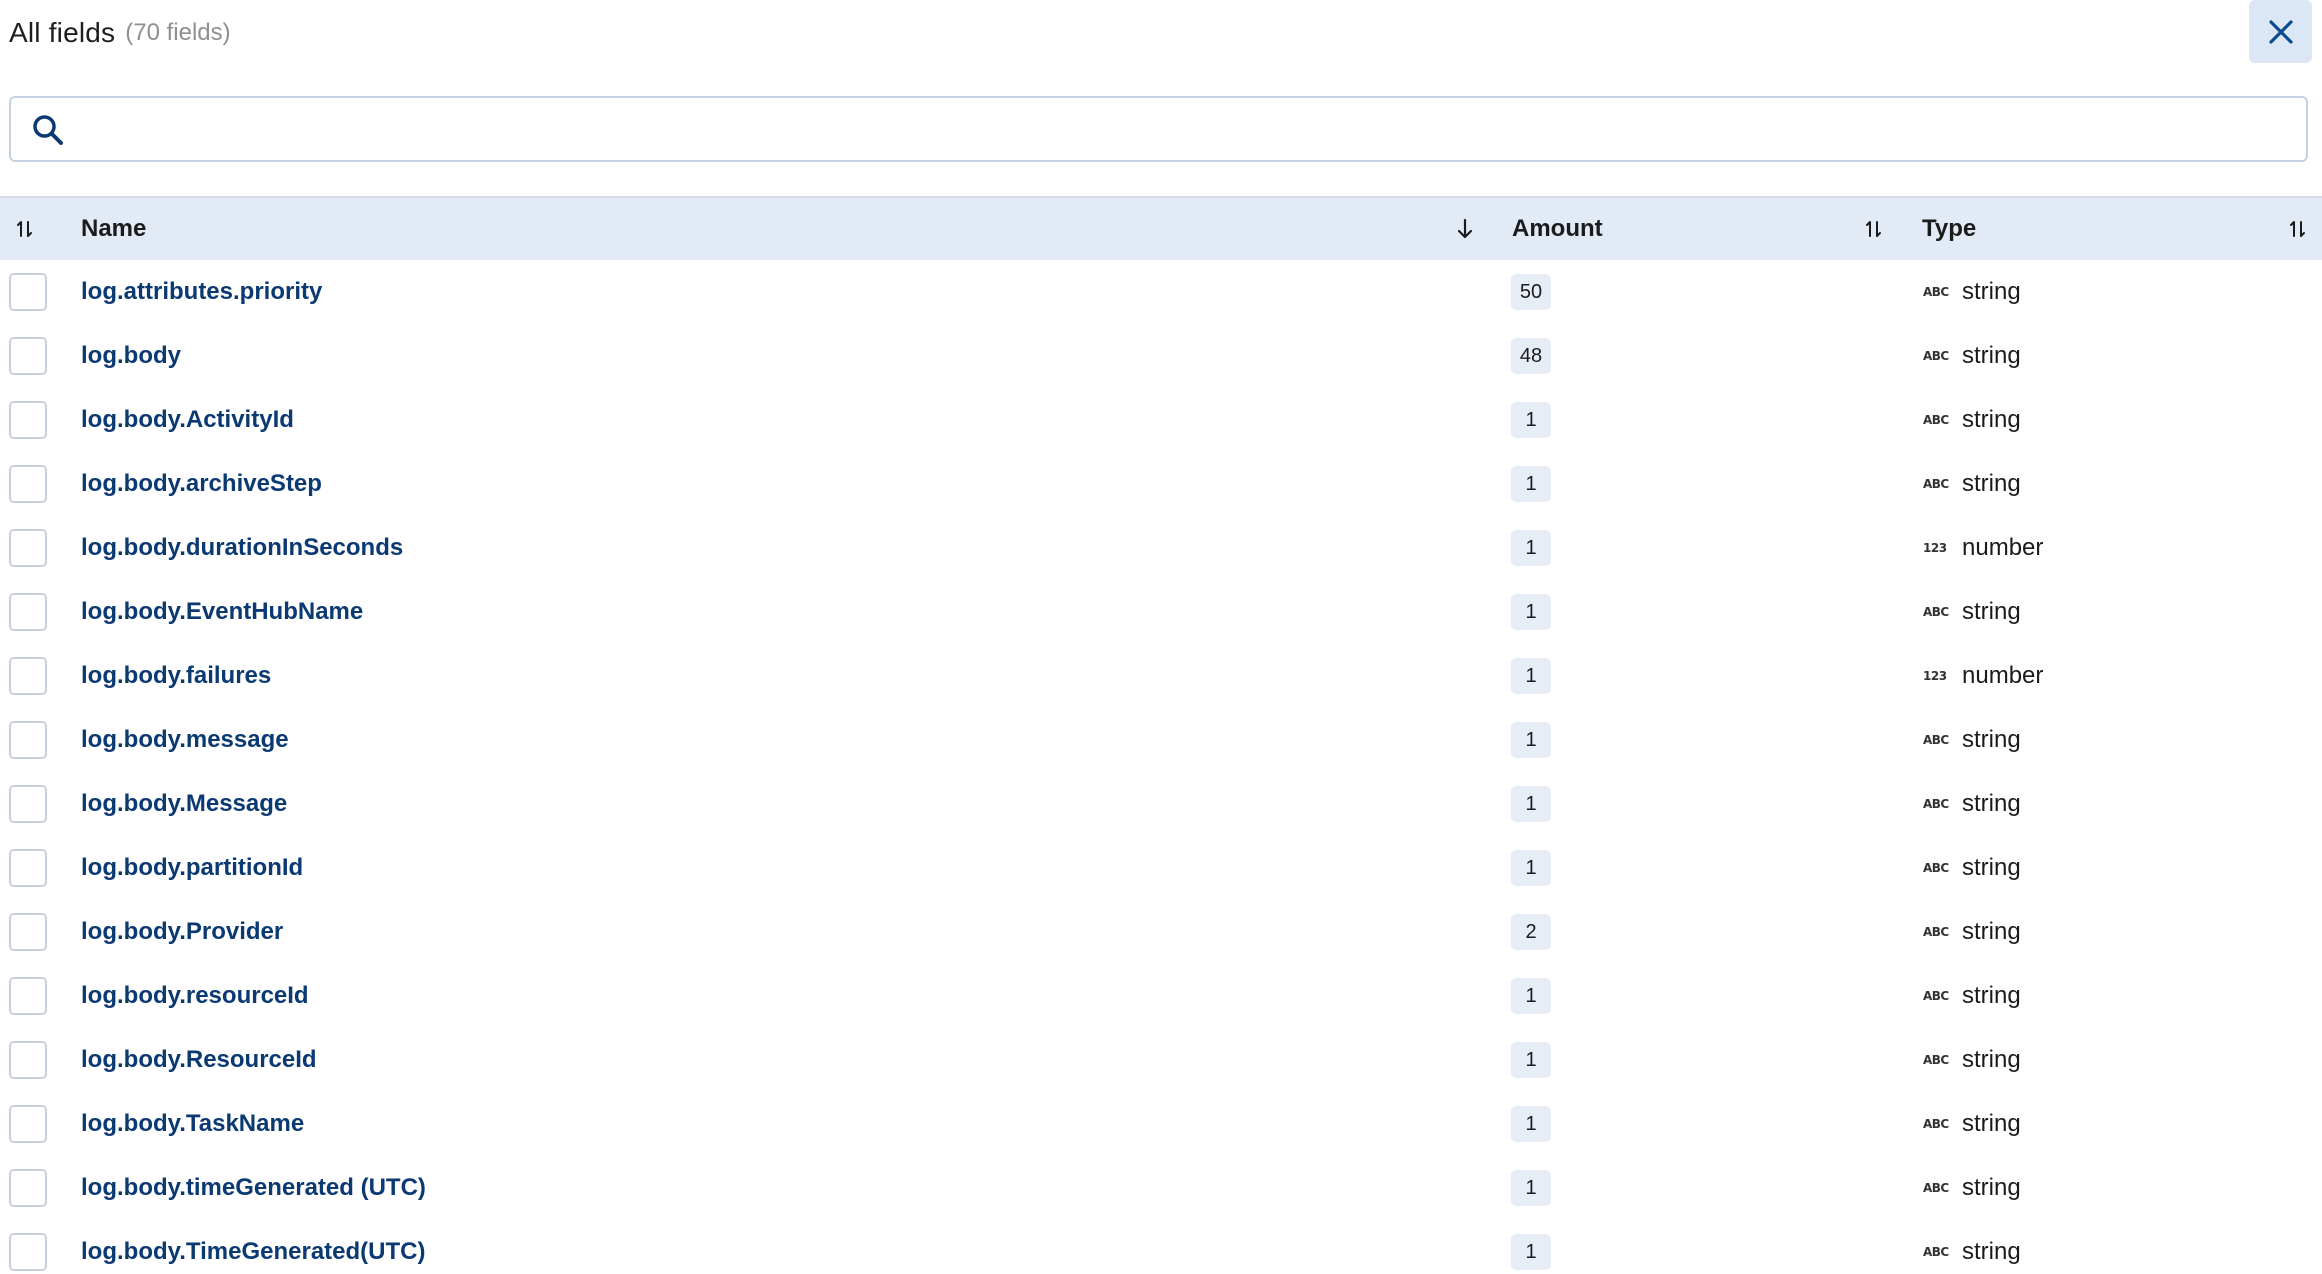  What do you see at coordinates (1161, 740) in the screenshot?
I see `table-row: log.body.message 1 ABC string` at bounding box center [1161, 740].